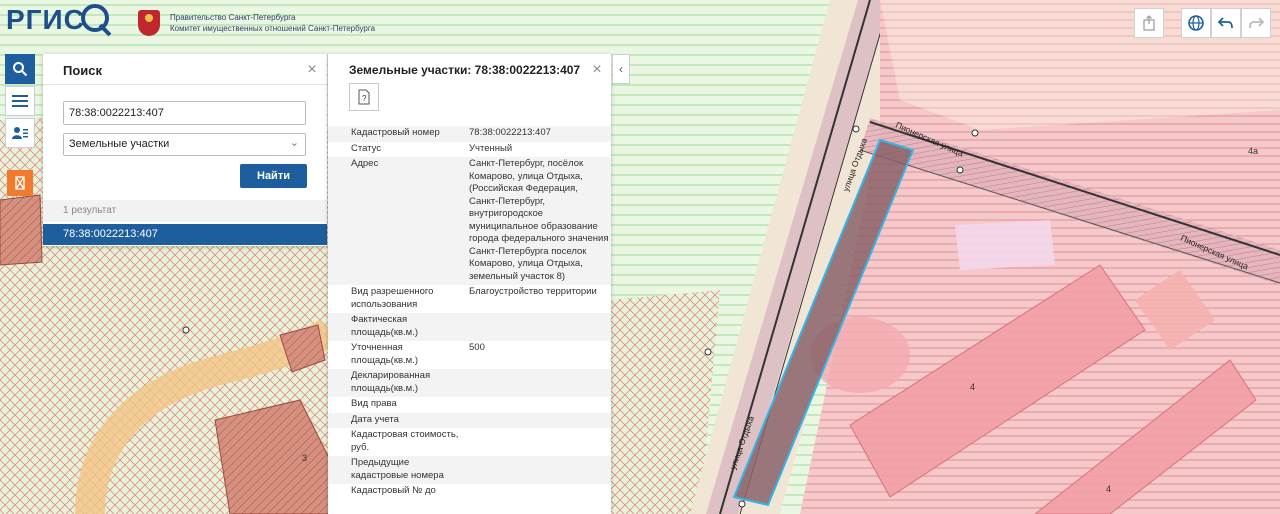 The width and height of the screenshot is (1280, 514). I want to click on attribute-key: Кадастровая стоимость, руб., so click(405, 441).